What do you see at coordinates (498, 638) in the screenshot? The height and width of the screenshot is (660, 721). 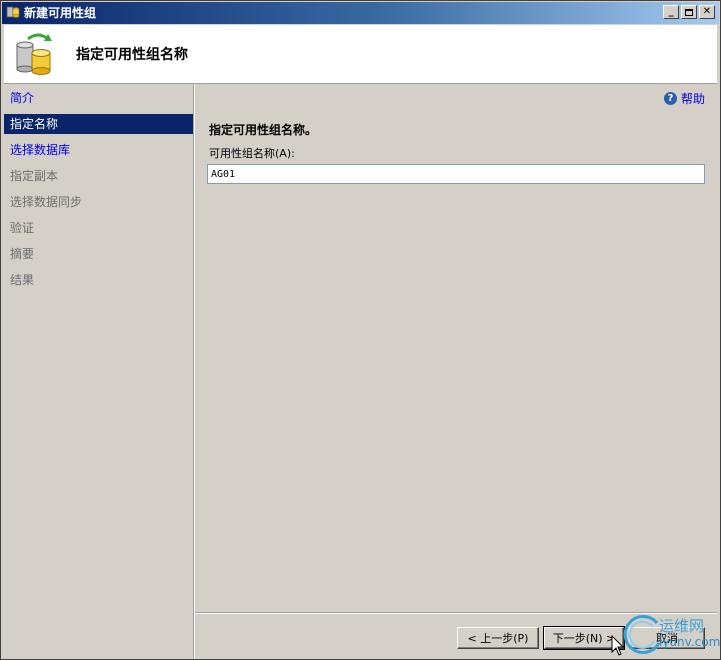 I see `previous-button: < 上一步(P)` at bounding box center [498, 638].